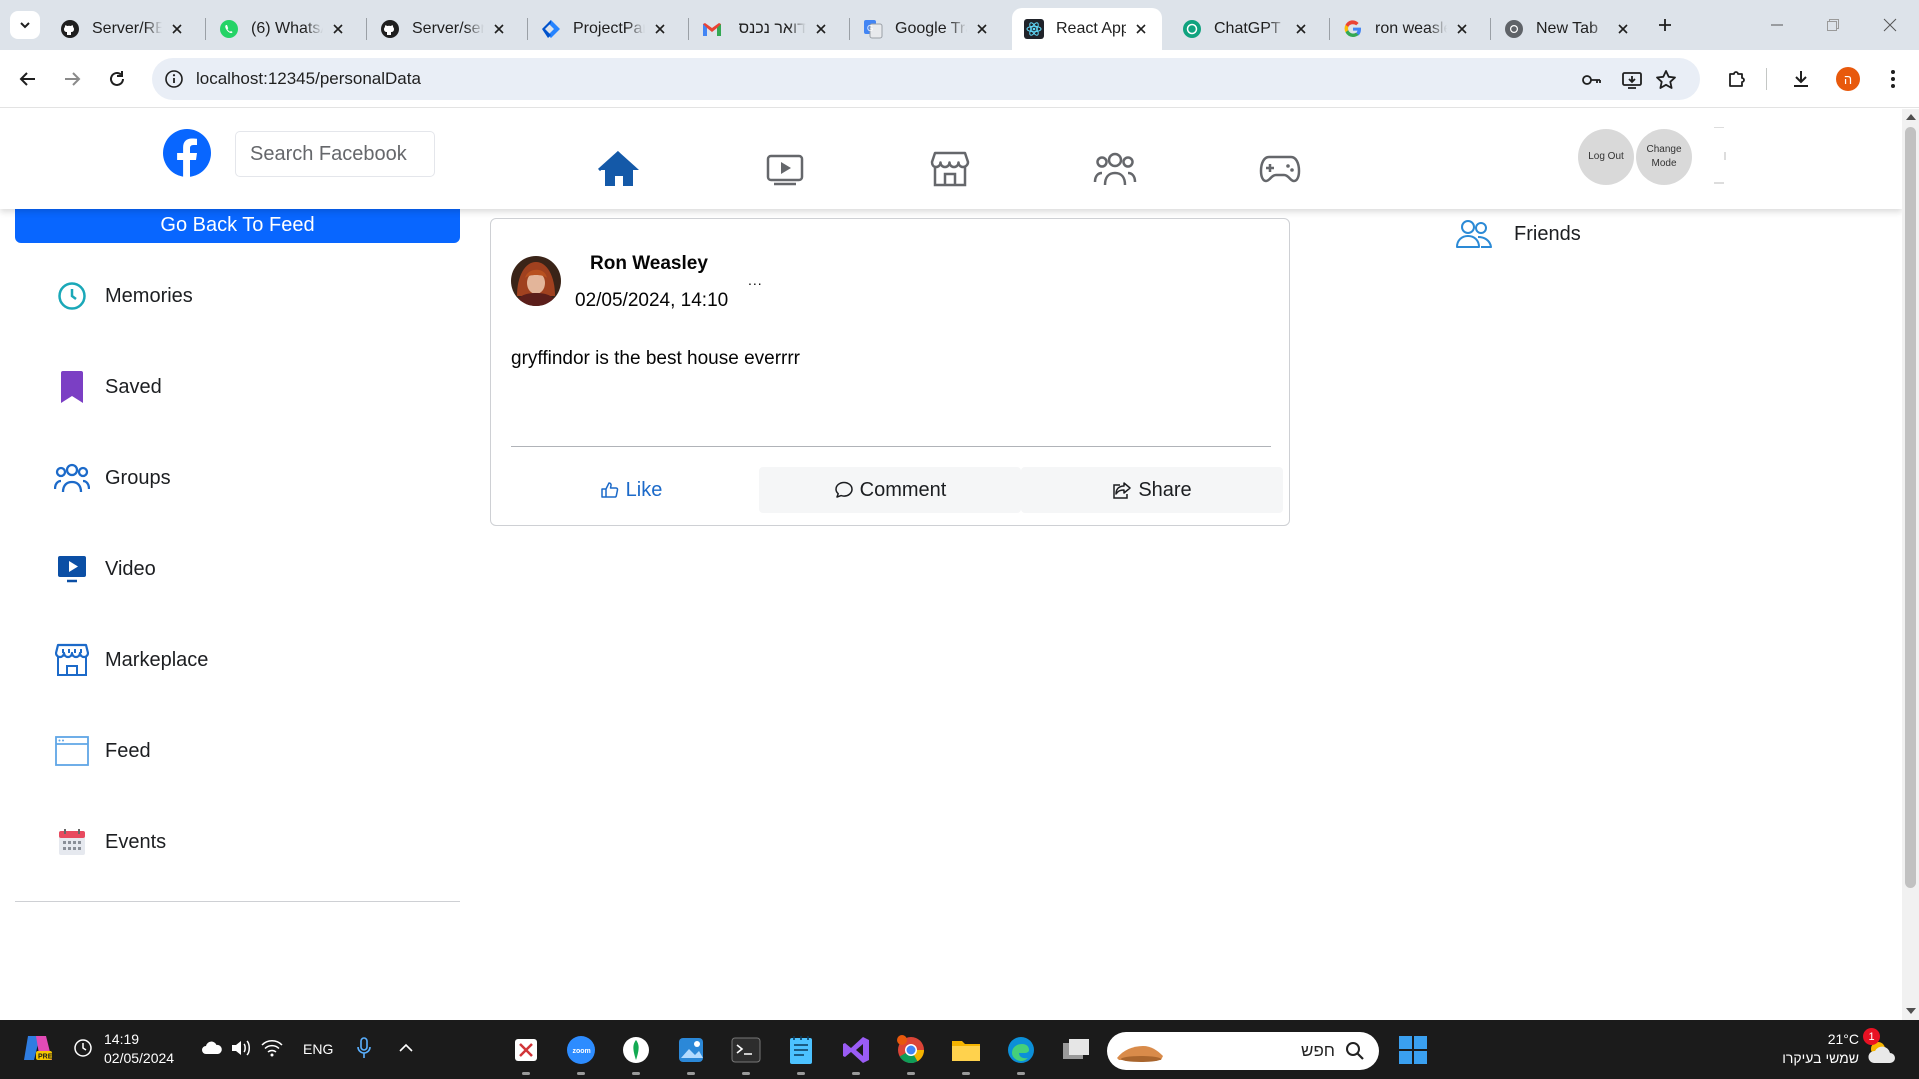 The image size is (1919, 1079). I want to click on minimize-button, so click(1777, 25).